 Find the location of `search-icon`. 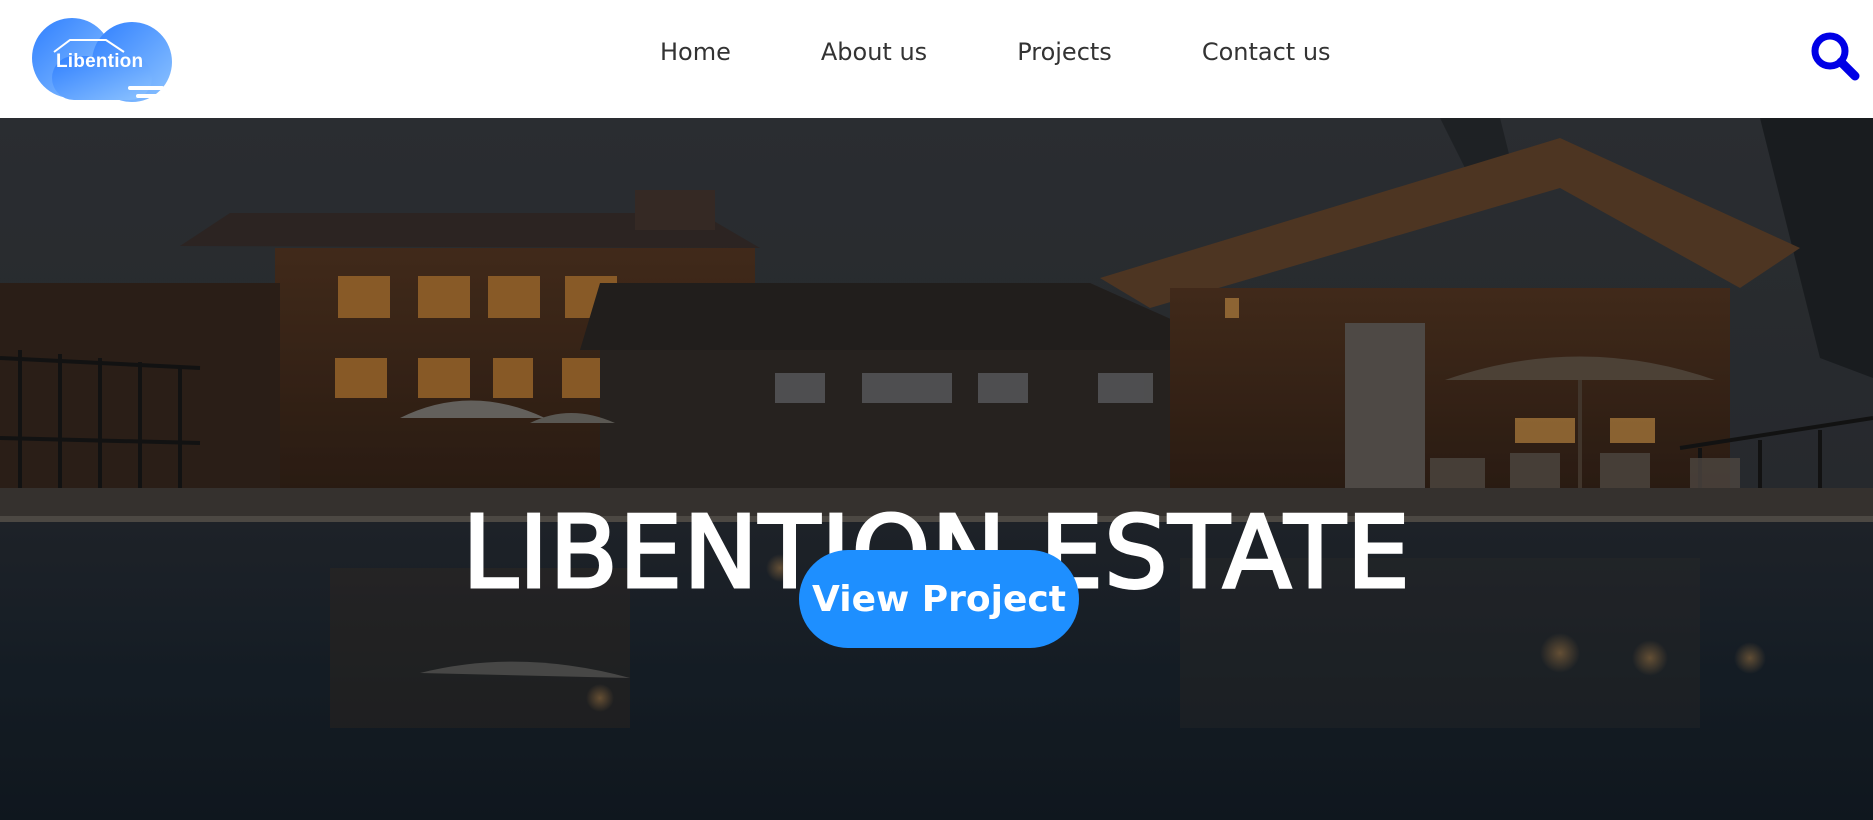

search-icon is located at coordinates (1835, 56).